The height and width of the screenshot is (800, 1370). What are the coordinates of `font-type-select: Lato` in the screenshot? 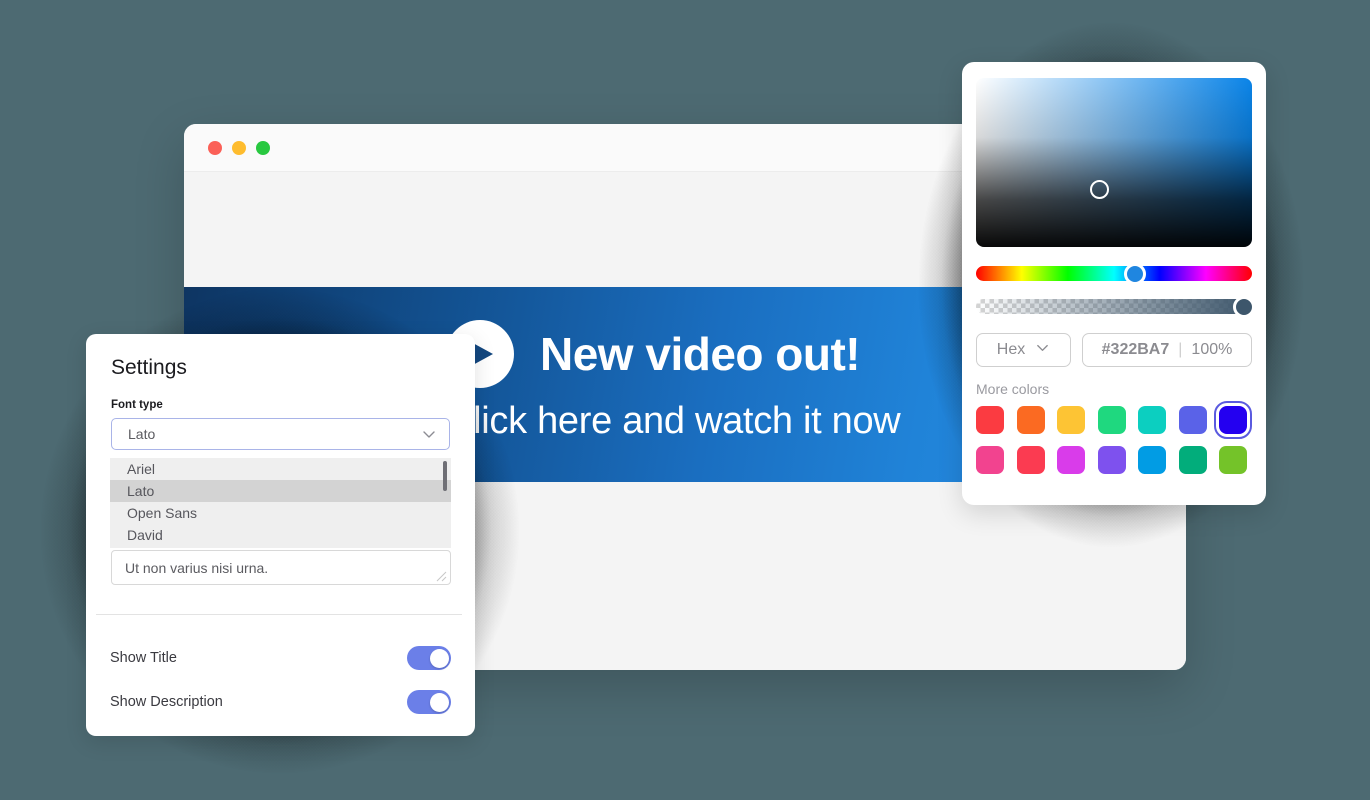 It's located at (280, 434).